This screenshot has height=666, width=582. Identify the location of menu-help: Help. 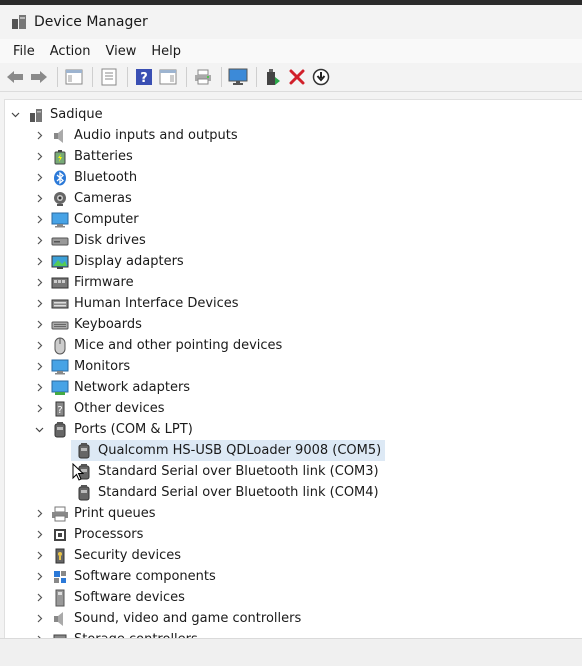
(166, 51).